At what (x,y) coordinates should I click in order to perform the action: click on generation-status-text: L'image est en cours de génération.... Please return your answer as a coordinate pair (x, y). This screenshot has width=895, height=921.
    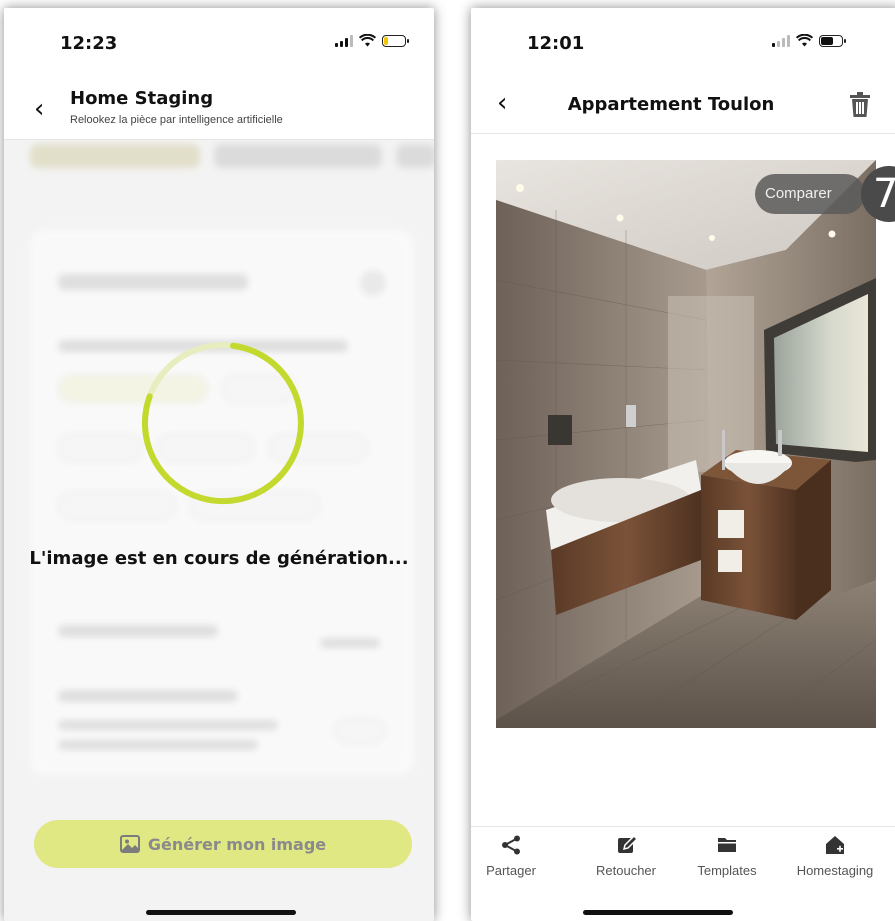
    Looking at the image, I should click on (219, 558).